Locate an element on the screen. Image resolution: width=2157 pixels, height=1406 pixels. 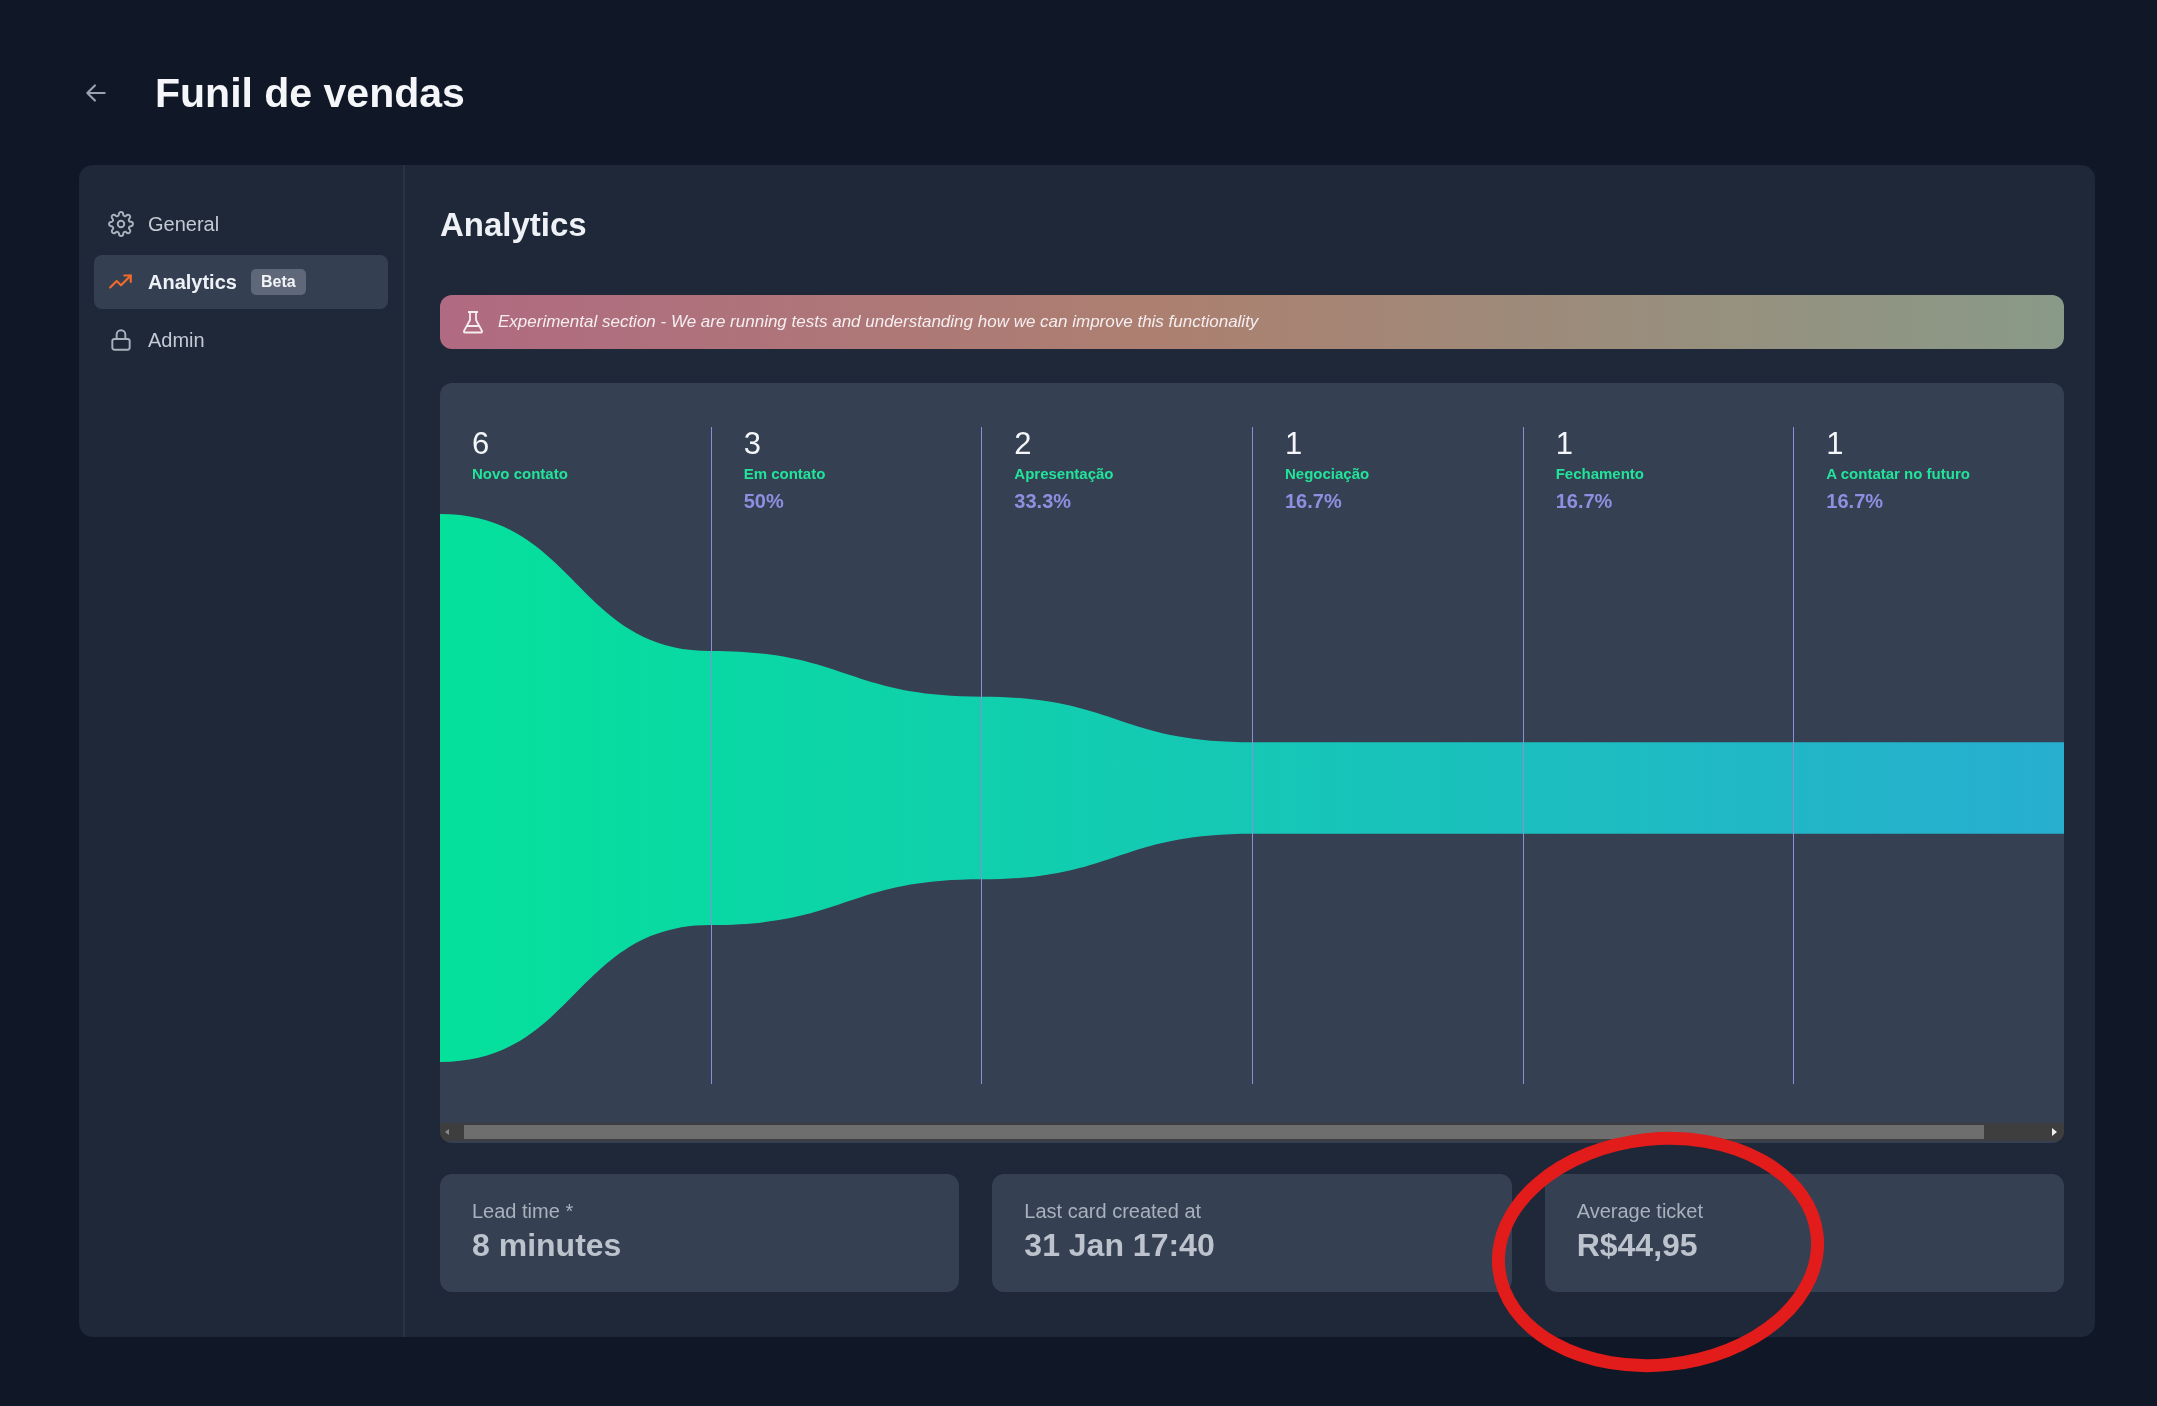
flask-icon is located at coordinates (473, 322).